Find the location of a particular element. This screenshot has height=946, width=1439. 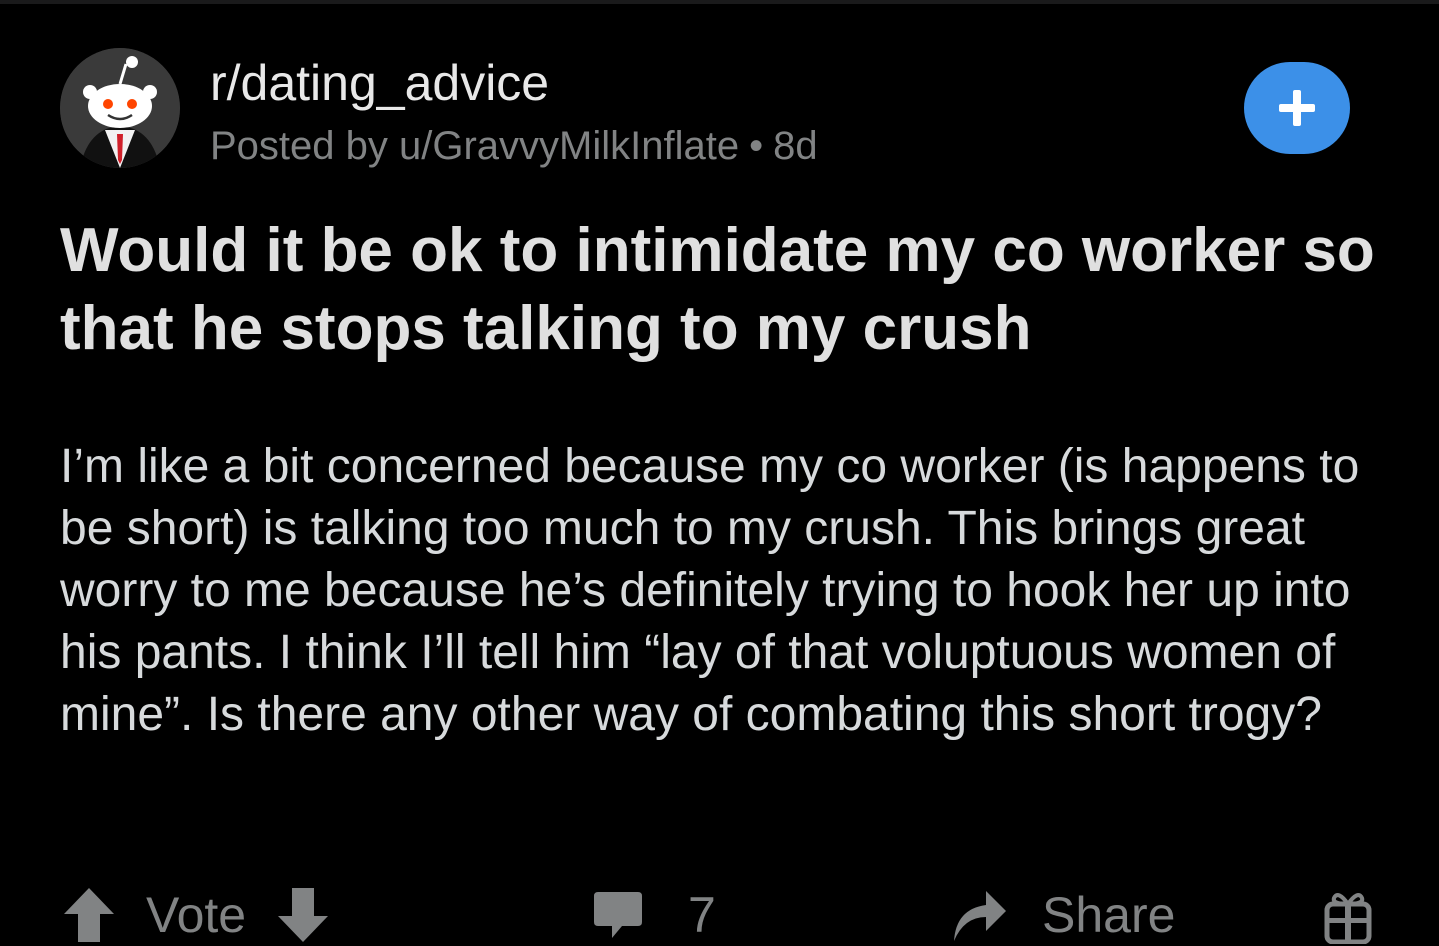

gift-award-icon is located at coordinates (1348, 918).